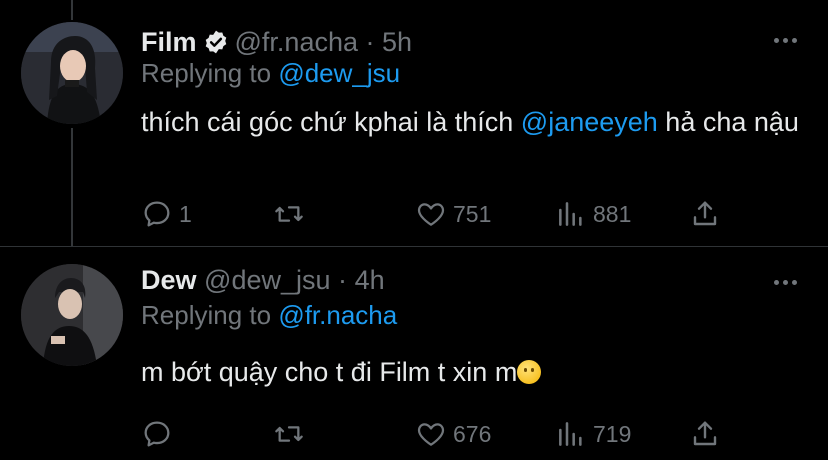 The width and height of the screenshot is (828, 460). I want to click on tweet-divider, so click(414, 246).